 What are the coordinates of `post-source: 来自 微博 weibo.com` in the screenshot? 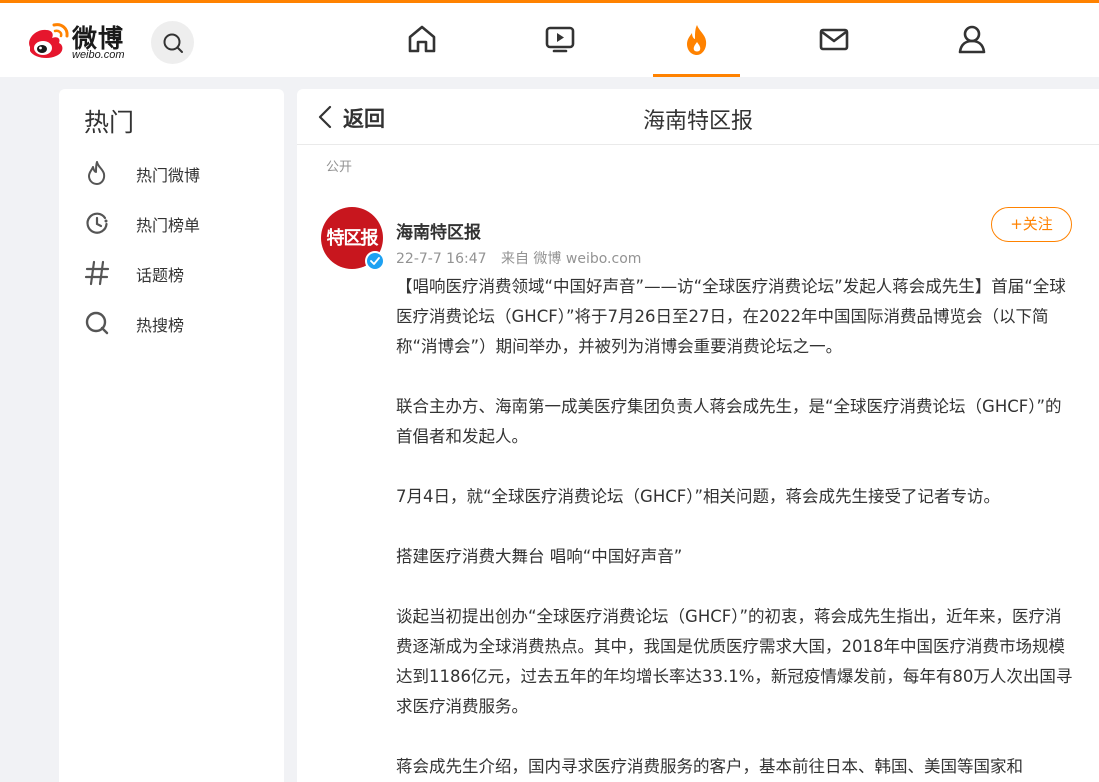 It's located at (571, 259).